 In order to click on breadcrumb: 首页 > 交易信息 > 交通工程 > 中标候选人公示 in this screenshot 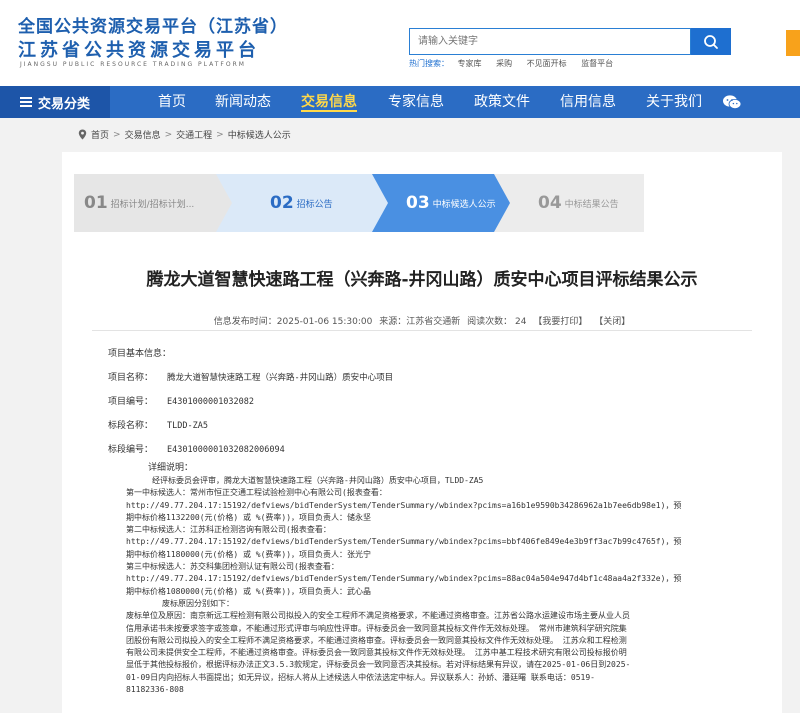, I will do `click(184, 134)`.